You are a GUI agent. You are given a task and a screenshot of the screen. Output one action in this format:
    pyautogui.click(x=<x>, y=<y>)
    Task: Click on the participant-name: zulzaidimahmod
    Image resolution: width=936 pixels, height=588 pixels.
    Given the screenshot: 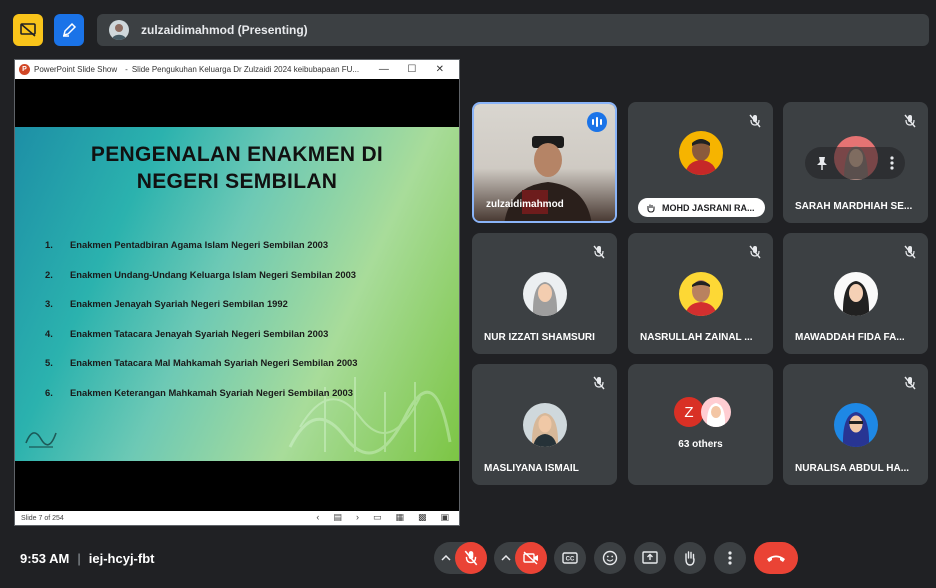 What is the action you would take?
    pyautogui.click(x=525, y=204)
    